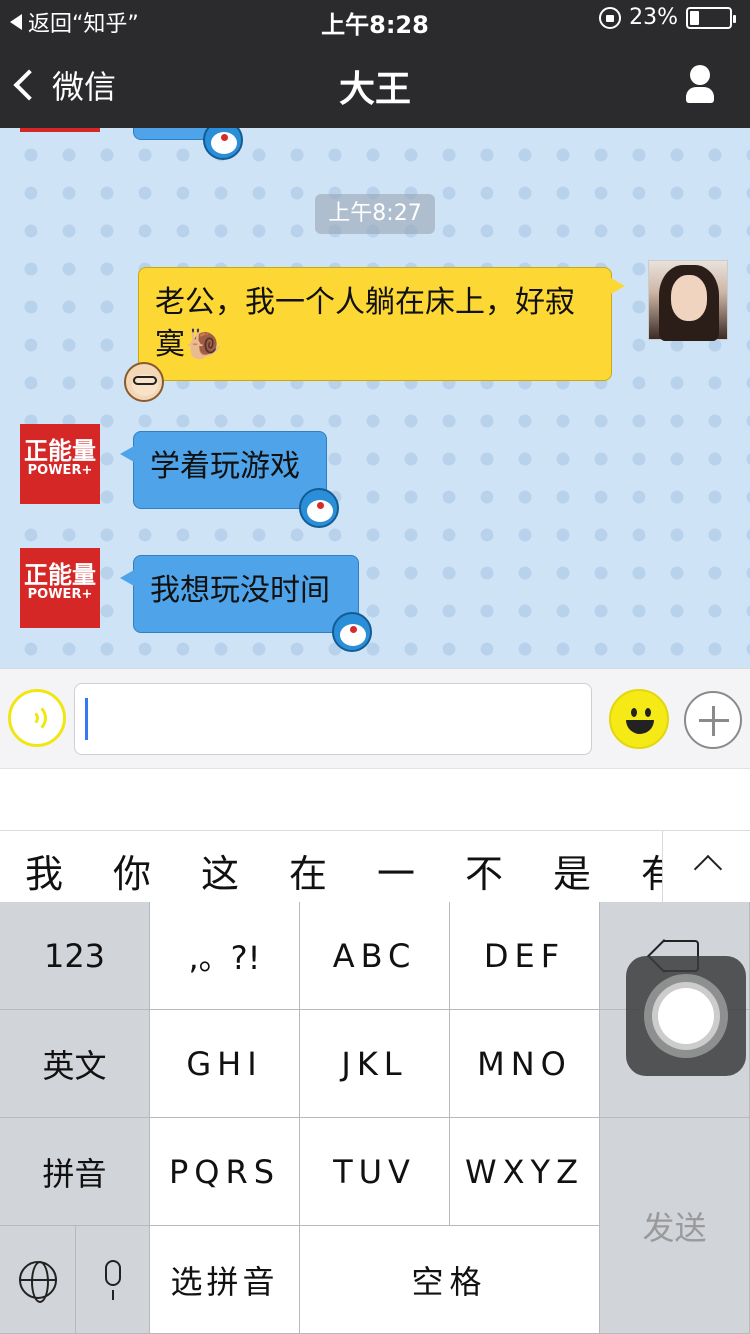 Image resolution: width=750 pixels, height=1334 pixels. I want to click on candidate-word: 一, so click(396, 870).